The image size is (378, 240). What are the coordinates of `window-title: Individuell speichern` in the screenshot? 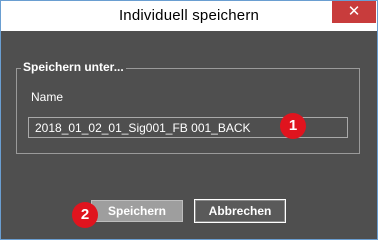 It's located at (189, 15).